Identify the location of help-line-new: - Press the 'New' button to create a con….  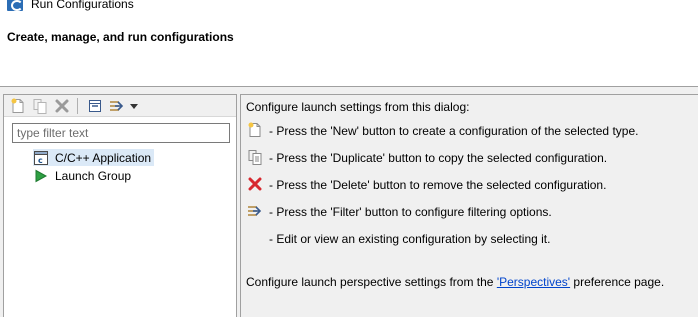
(454, 131).